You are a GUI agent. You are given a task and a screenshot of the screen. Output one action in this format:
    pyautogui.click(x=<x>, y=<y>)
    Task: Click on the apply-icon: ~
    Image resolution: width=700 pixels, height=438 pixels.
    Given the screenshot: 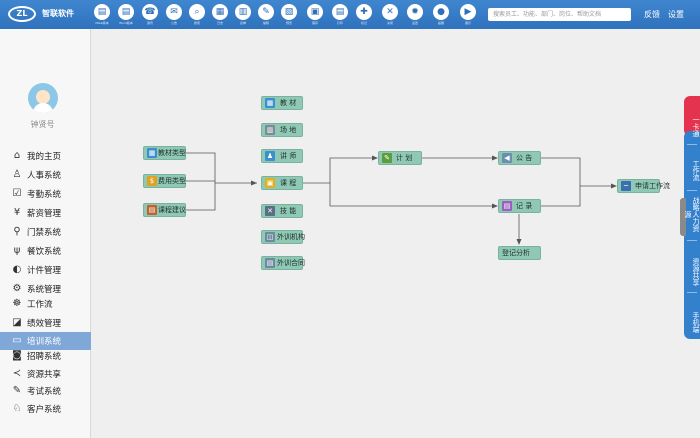 What is the action you would take?
    pyautogui.click(x=626, y=186)
    